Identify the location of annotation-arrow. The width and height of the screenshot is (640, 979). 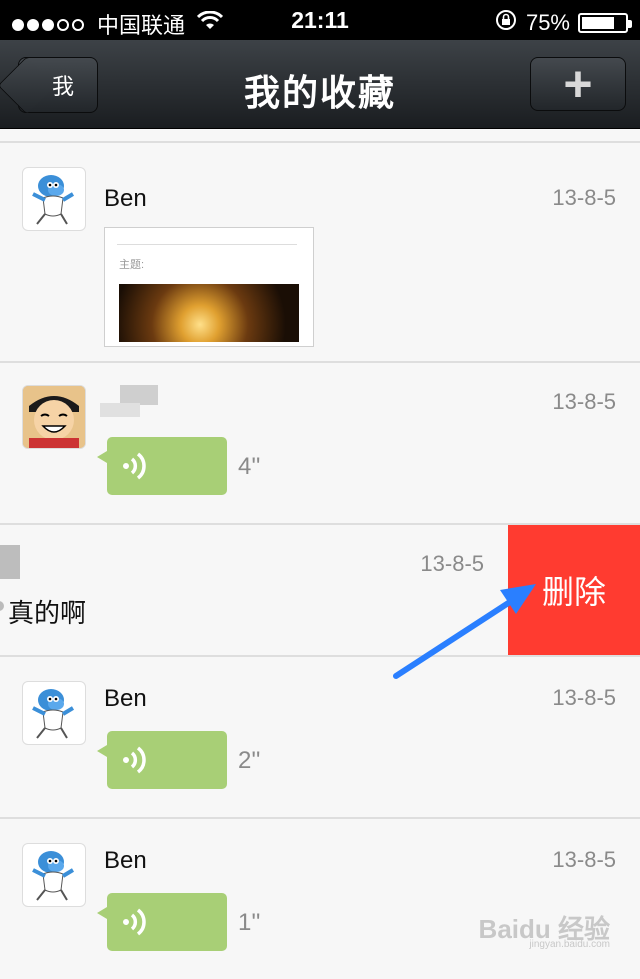
(464, 631).